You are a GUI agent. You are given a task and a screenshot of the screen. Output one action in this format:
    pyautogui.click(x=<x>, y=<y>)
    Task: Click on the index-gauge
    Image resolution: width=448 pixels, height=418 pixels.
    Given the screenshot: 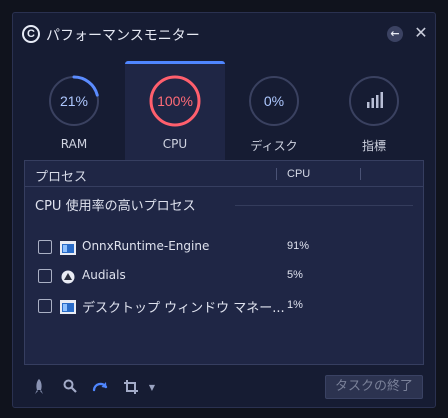 What is the action you would take?
    pyautogui.click(x=374, y=101)
    